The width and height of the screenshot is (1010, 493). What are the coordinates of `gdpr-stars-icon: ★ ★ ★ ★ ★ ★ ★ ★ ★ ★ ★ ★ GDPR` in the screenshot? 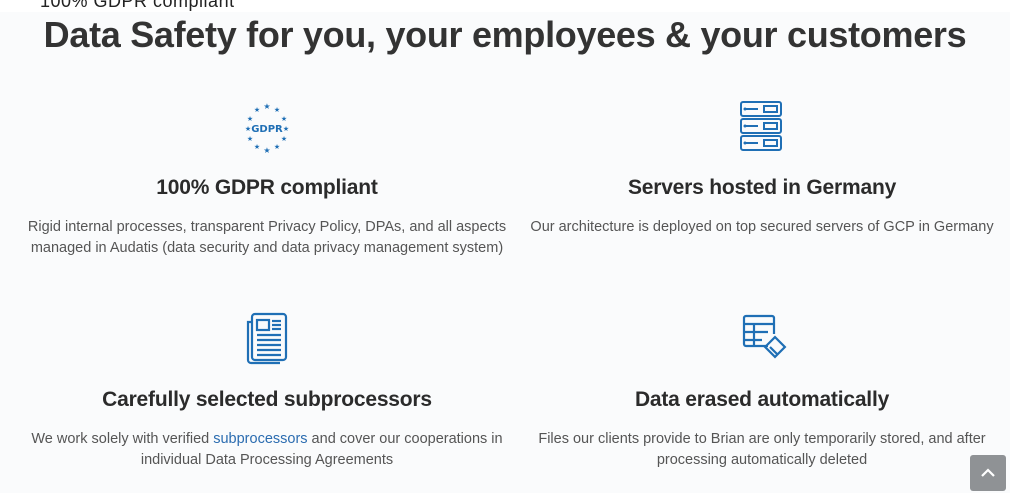 It's located at (267, 128).